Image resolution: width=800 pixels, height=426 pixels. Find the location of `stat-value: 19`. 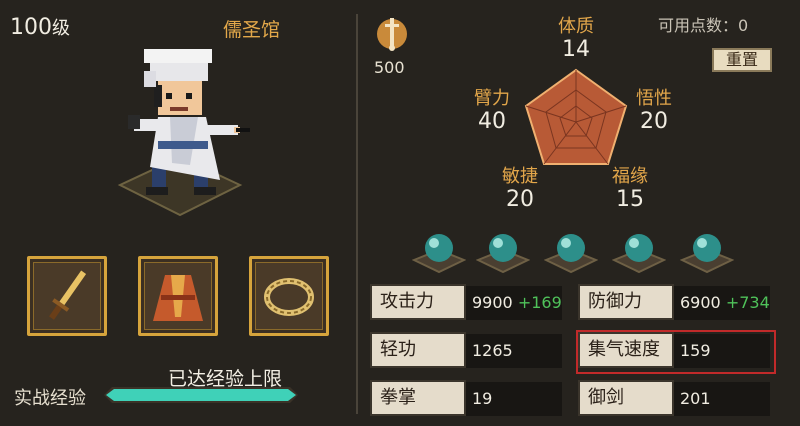

stat-value: 19 is located at coordinates (514, 399).